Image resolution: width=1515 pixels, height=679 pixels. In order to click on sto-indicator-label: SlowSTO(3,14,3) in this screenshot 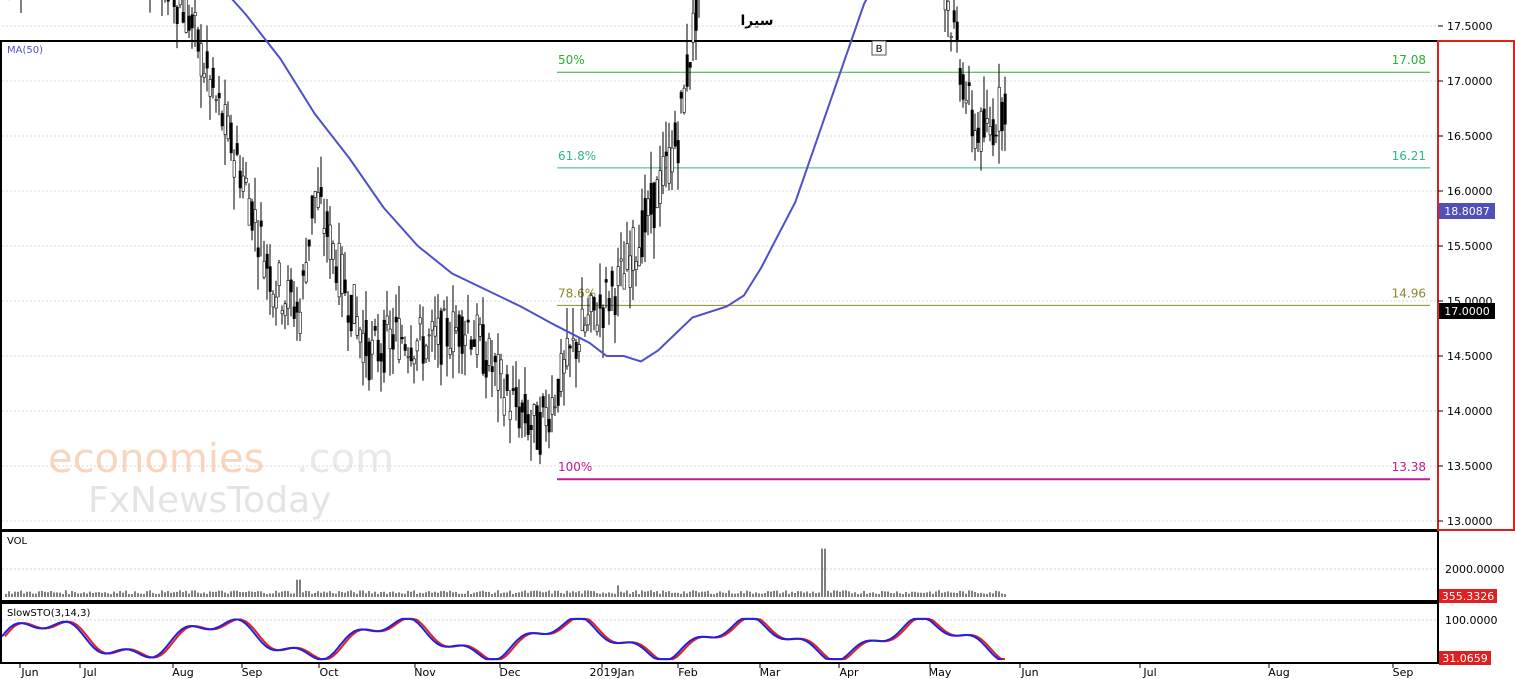, I will do `click(48, 613)`.